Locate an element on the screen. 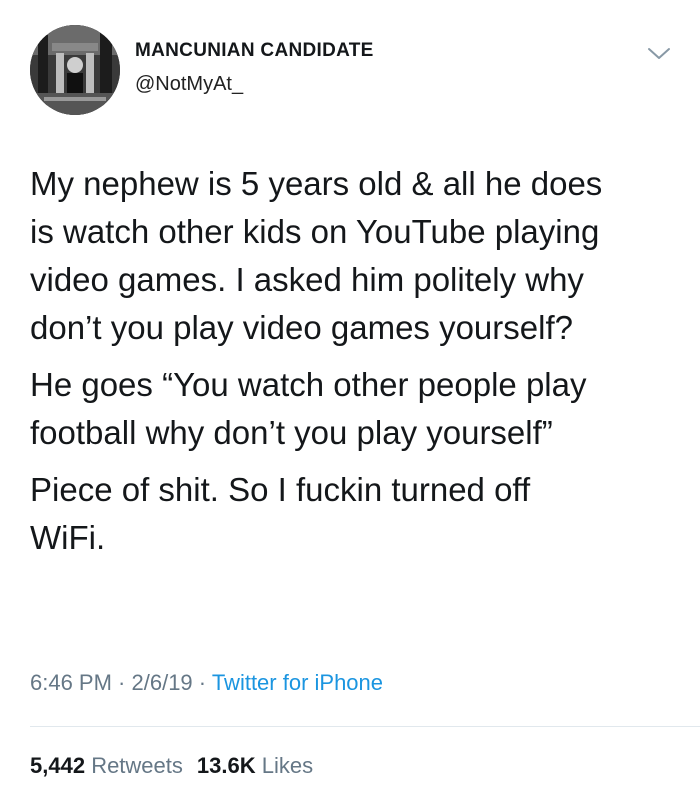 This screenshot has width=700, height=811. tweet-stats: 5,442 Retweets 13.6K Likes is located at coordinates (171, 766).